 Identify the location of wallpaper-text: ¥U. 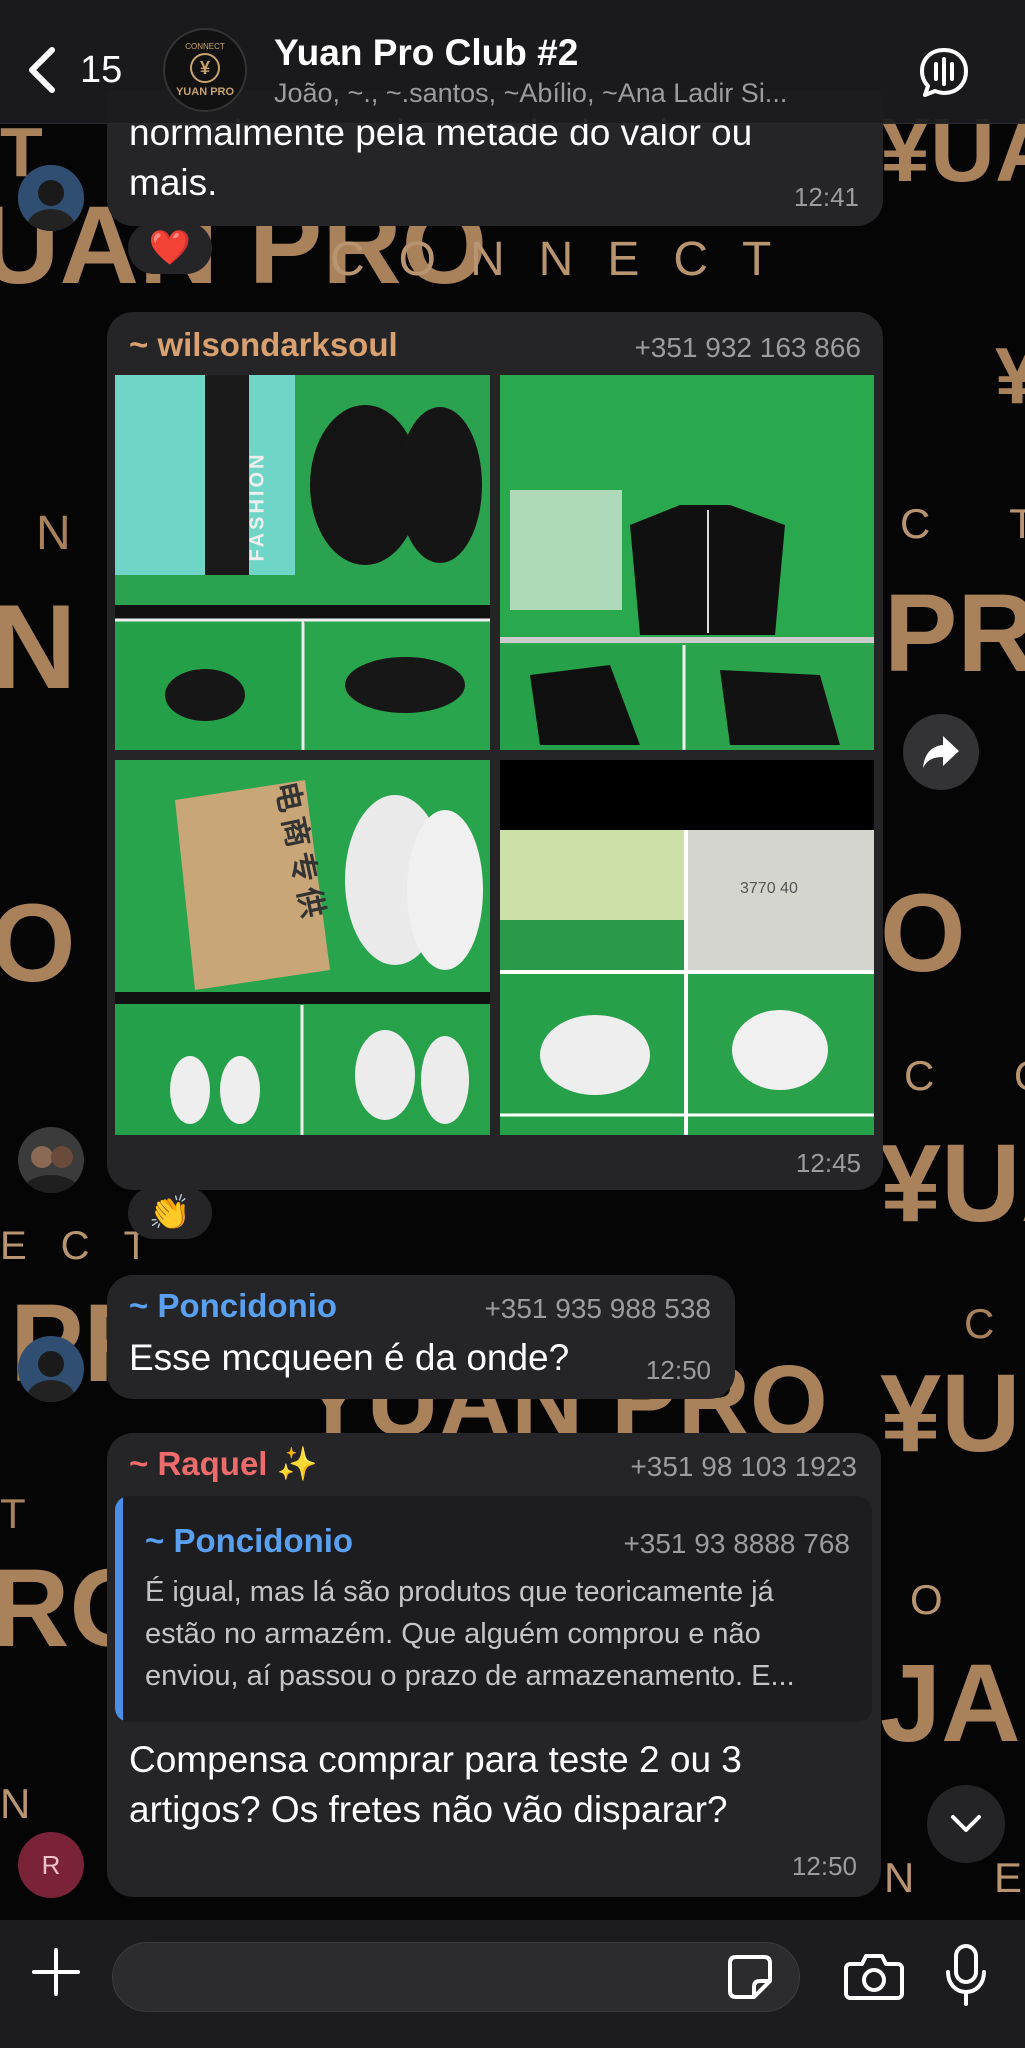
(950, 1413).